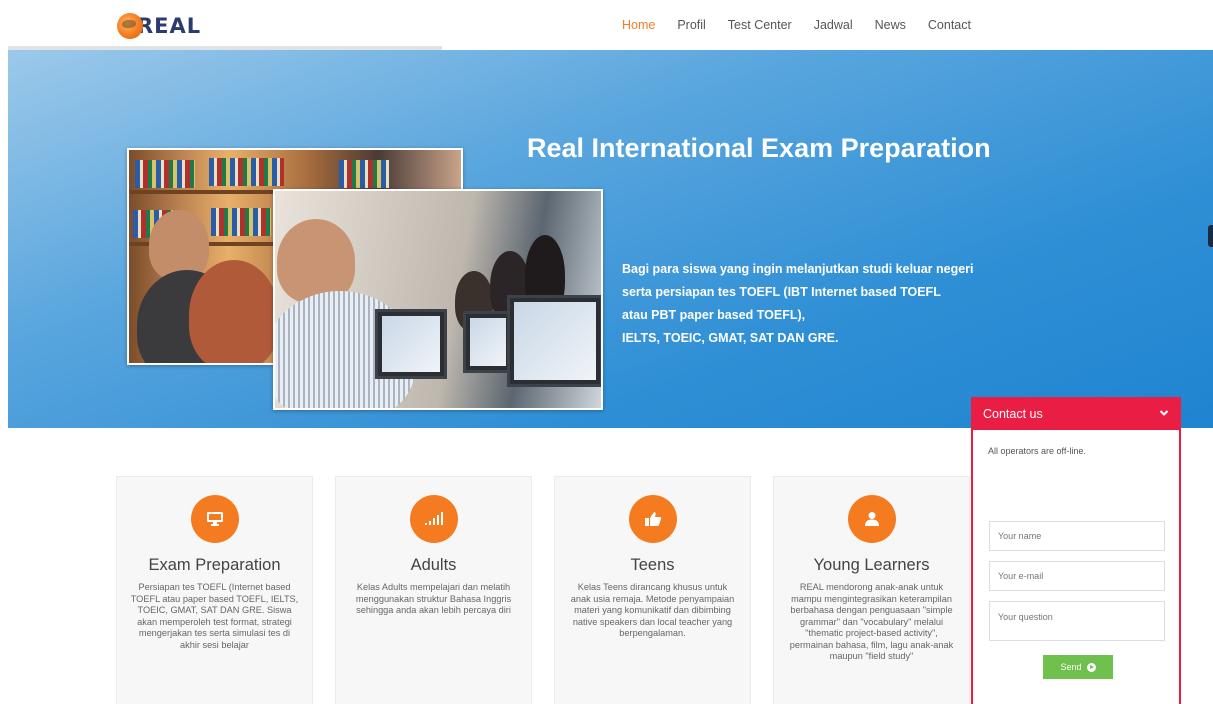 This screenshot has width=1213, height=704. Describe the element at coordinates (730, 338) in the screenshot. I see `hero-text-line: IELTS, TOEIC, GMAT, SAT DAN GRE.` at that location.